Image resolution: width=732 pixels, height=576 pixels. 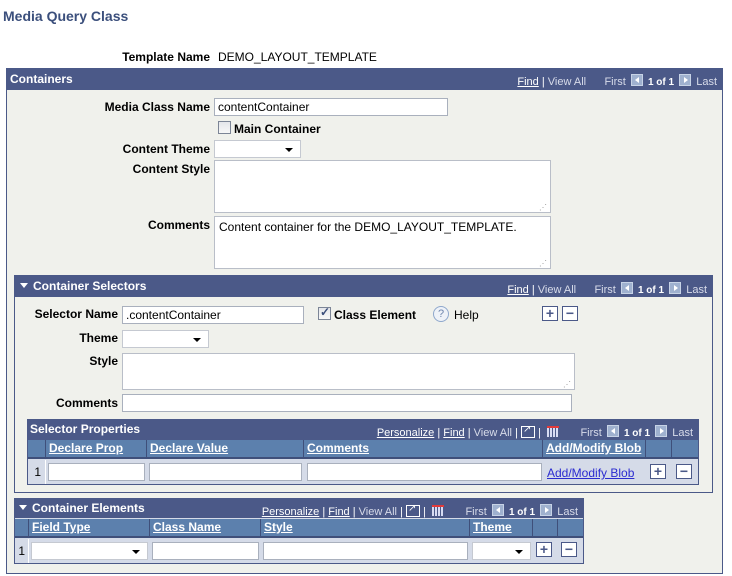 I want to click on sp-first: First, so click(x=591, y=433).